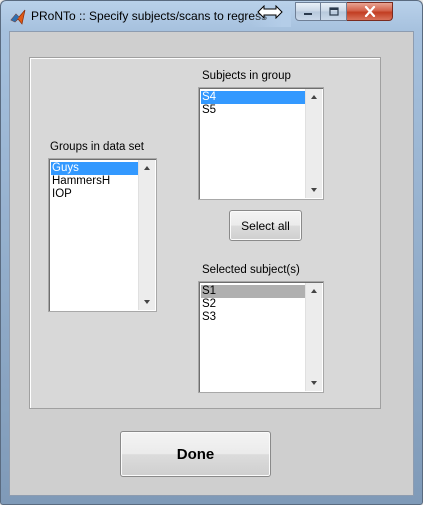  I want to click on list-item: S2, so click(253, 304).